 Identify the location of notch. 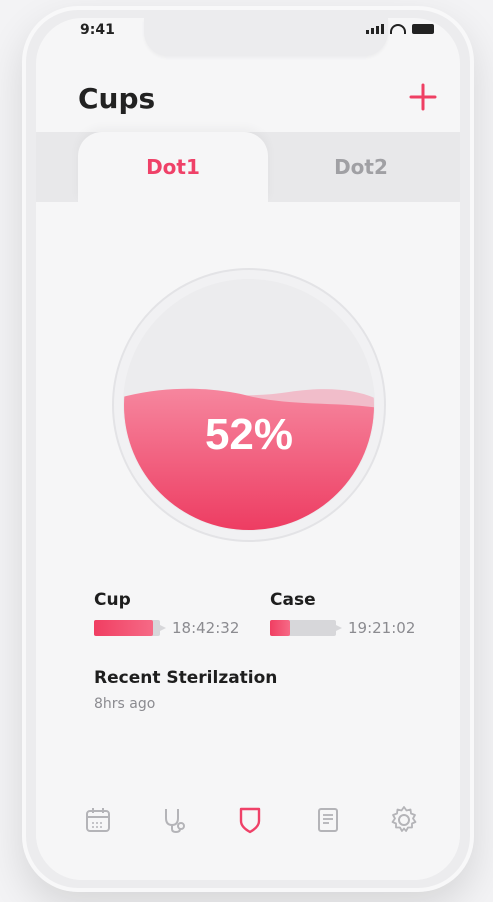
(266, 37).